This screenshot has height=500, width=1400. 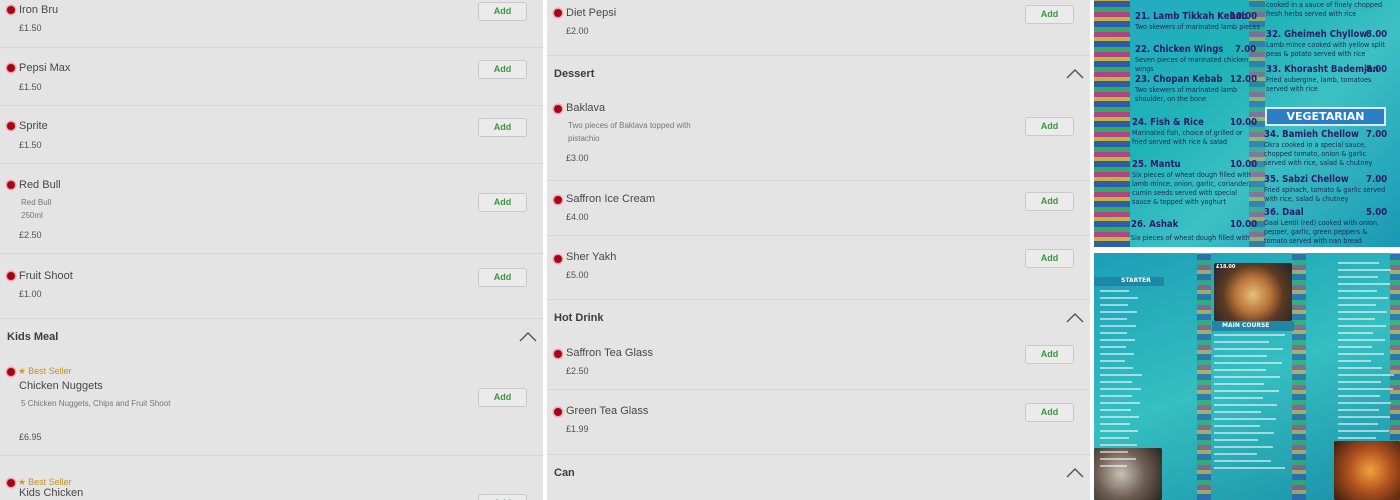 What do you see at coordinates (818, 363) in the screenshot?
I see `menu-item: Saffron Tea Glass £2.50 Add` at bounding box center [818, 363].